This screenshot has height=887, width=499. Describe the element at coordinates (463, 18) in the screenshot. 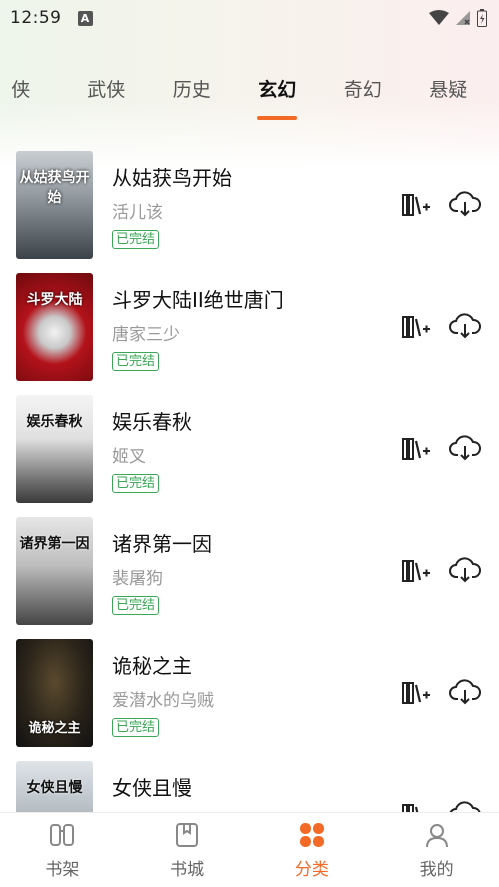

I see `cell-signal-icon` at that location.